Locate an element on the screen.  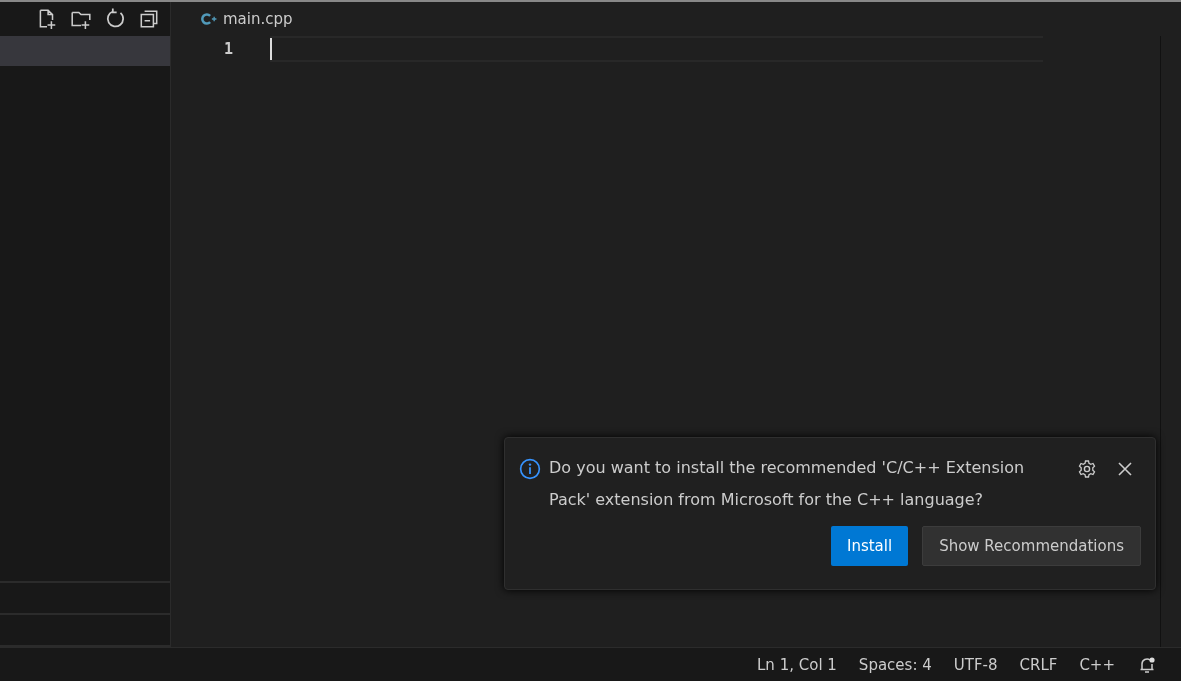
editor-tab: main.cpp is located at coordinates (238, 19).